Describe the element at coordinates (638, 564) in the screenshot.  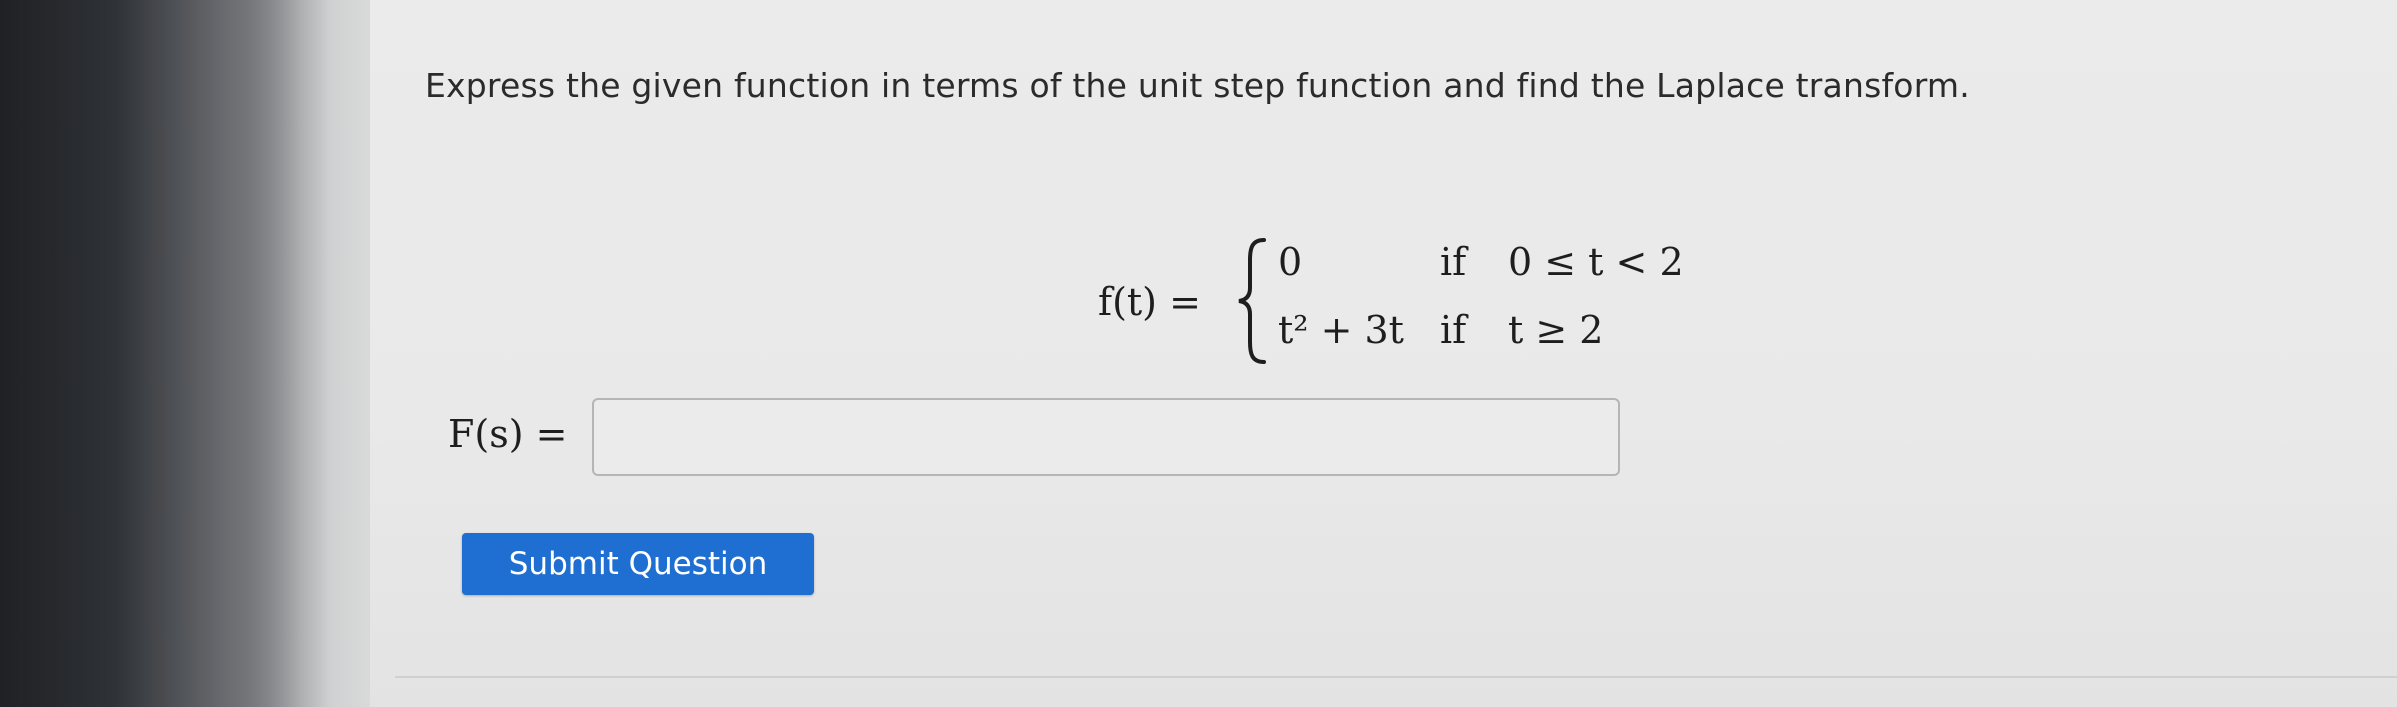
I see `submit-question-button: Submit Question` at that location.